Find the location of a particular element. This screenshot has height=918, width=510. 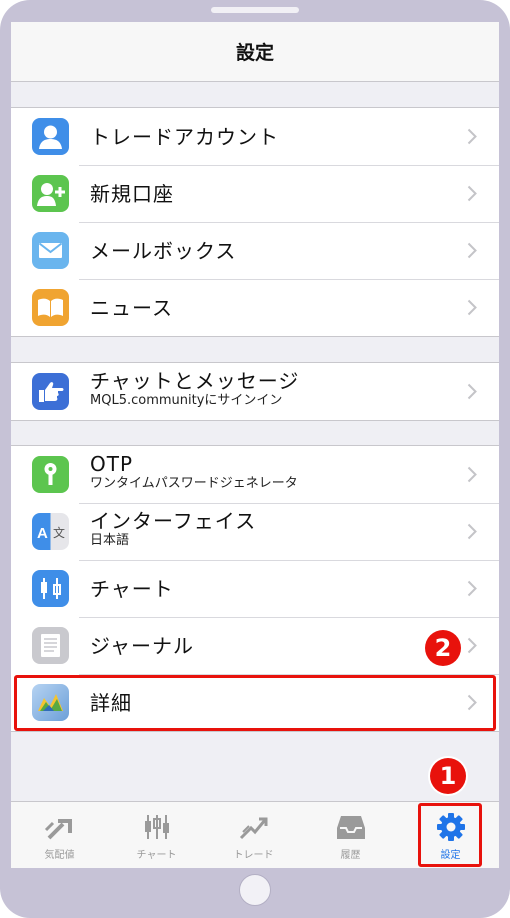

navigation-bar: 設定 is located at coordinates (255, 52).